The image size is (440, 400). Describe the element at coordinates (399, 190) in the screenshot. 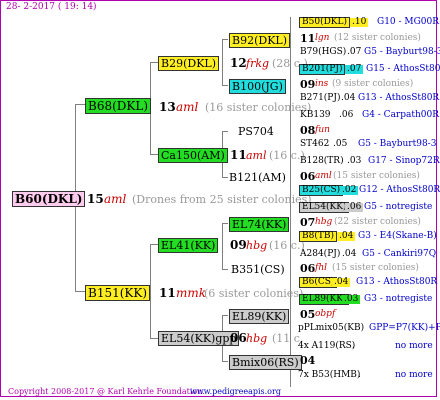

I see `g4-code: G12 - AthosSt80R` at that location.